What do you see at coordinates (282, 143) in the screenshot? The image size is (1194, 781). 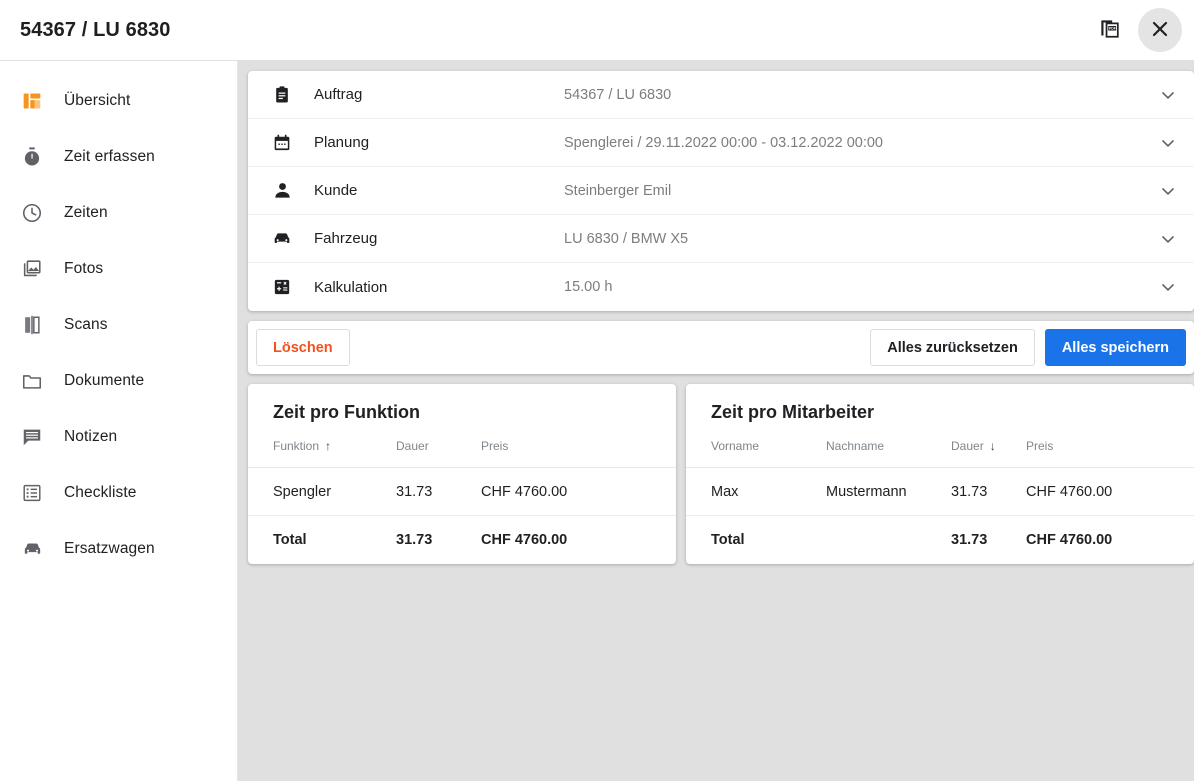 I see `calendar-icon` at bounding box center [282, 143].